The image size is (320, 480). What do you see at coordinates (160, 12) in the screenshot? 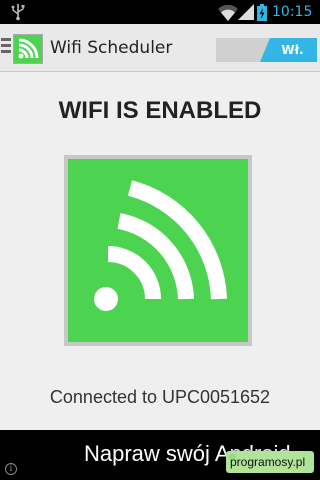
I see `status-bar: 10:15` at bounding box center [160, 12].